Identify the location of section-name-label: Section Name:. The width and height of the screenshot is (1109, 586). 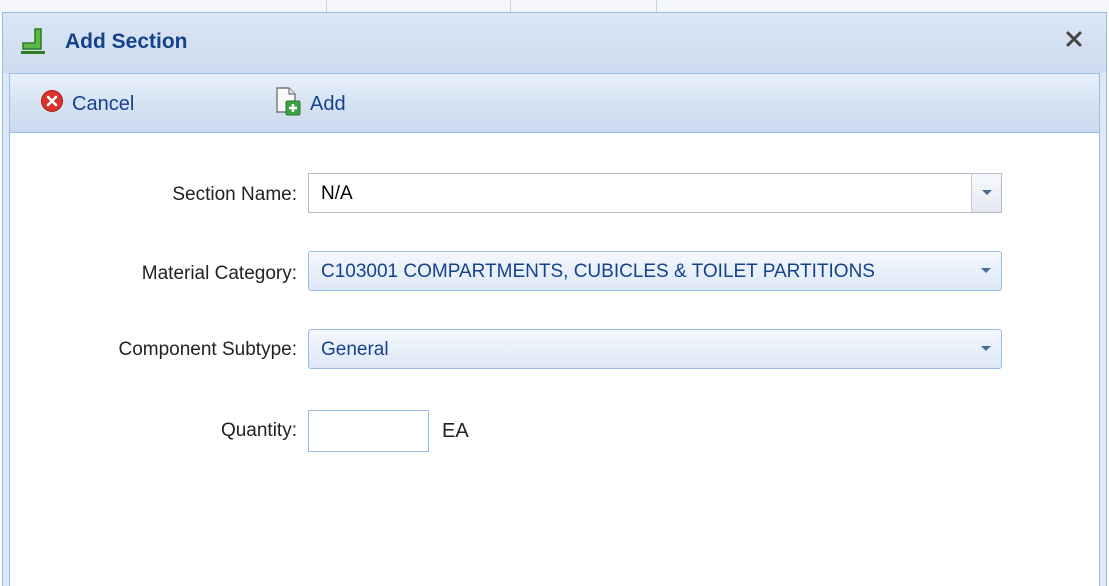
(234, 194).